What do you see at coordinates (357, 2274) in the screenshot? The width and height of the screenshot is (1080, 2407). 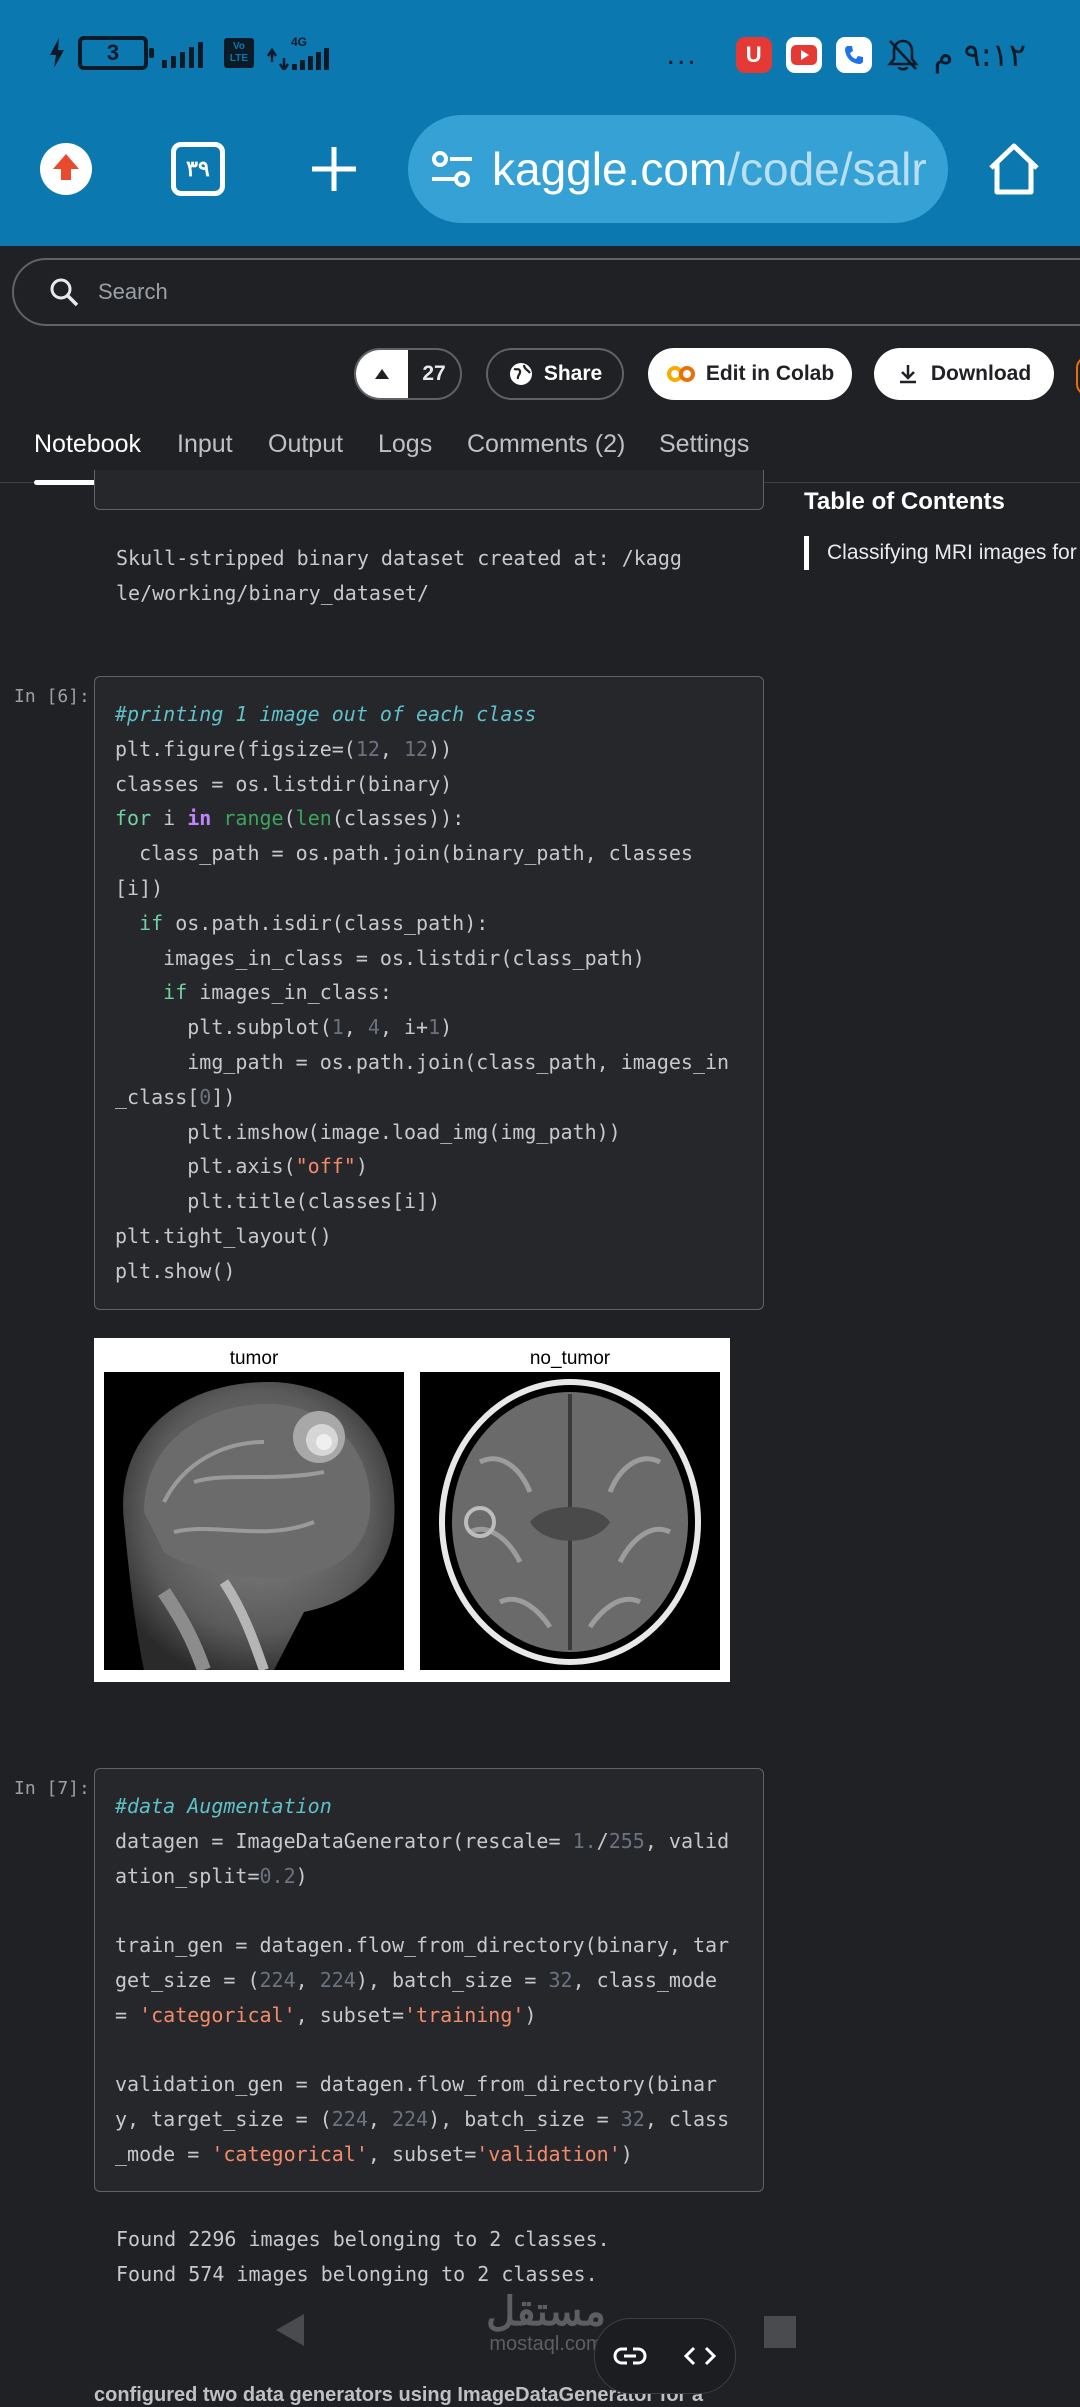 I see `output-line: Found 574 images belonging to 2 classes.` at bounding box center [357, 2274].